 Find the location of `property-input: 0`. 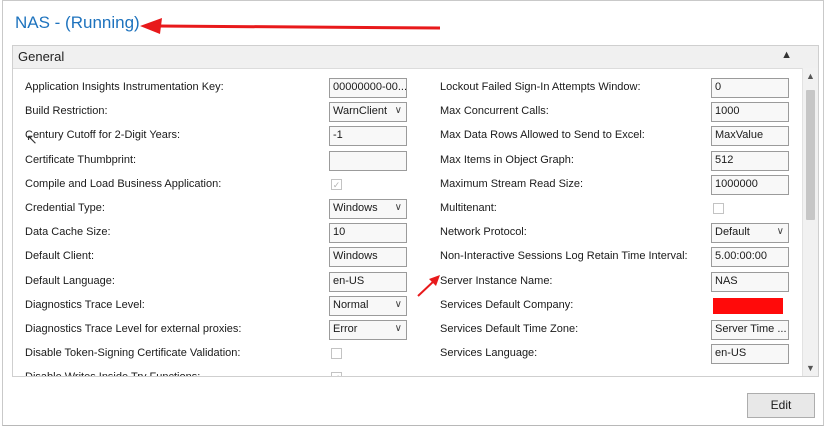

property-input: 0 is located at coordinates (750, 88).